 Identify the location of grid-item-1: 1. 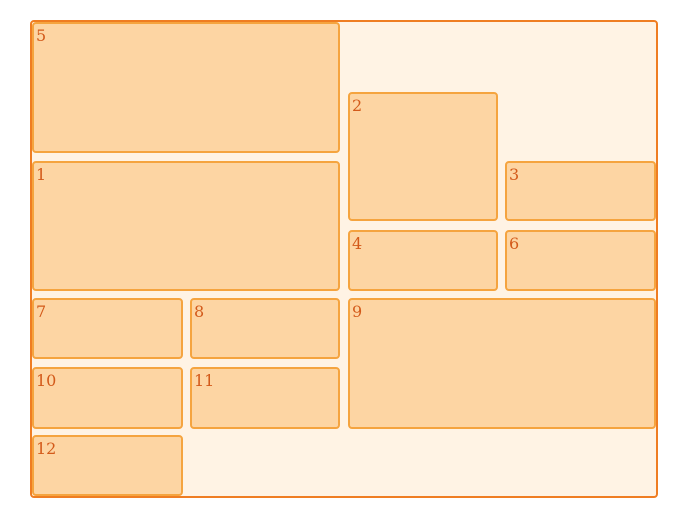
(186, 226).